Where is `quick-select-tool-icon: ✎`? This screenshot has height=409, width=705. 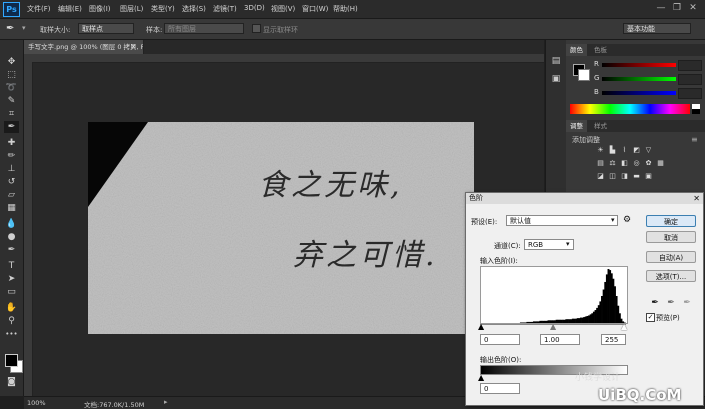
quick-select-tool-icon: ✎ is located at coordinates (11, 101).